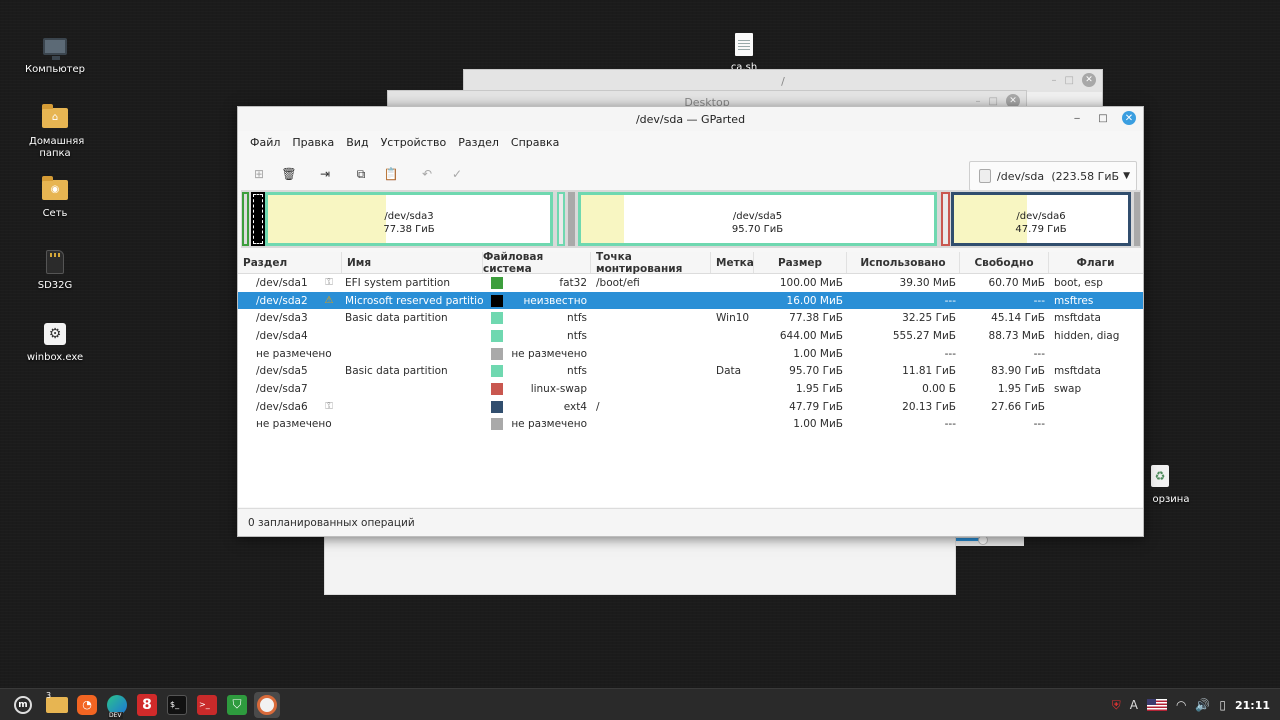 Image resolution: width=1280 pixels, height=720 pixels. I want to click on filesystem-color-swatch, so click(497, 371).